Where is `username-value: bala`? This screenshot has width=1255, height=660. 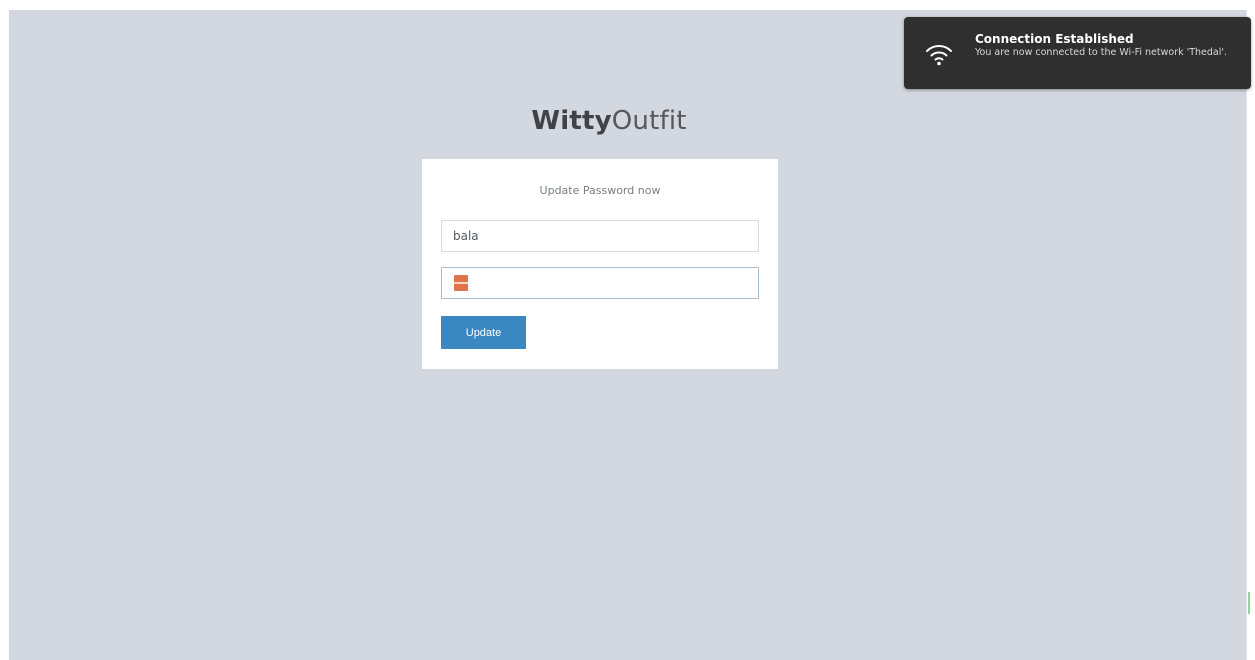
username-value: bala is located at coordinates (466, 236).